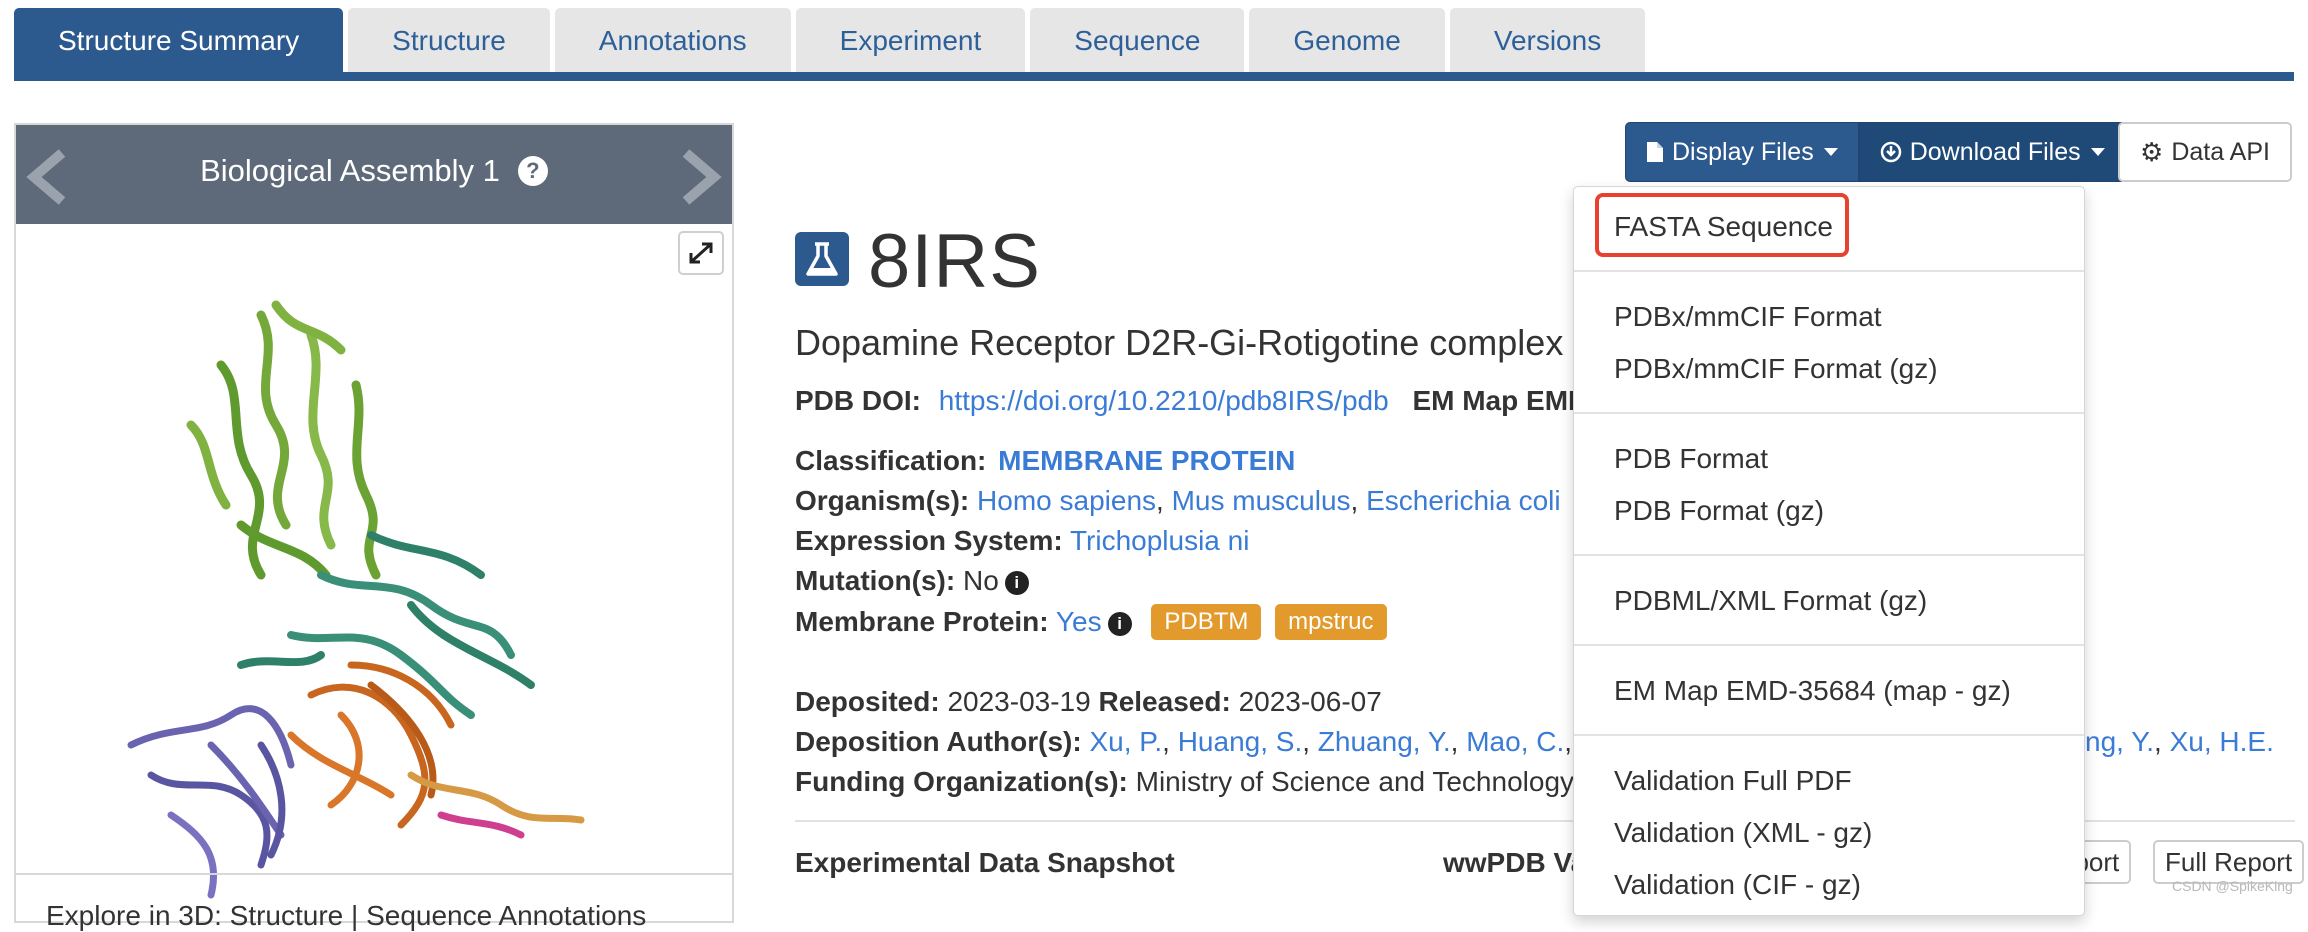 Image resolution: width=2308 pixels, height=932 pixels. I want to click on pdbtm-tag: PDBTM, so click(1206, 622).